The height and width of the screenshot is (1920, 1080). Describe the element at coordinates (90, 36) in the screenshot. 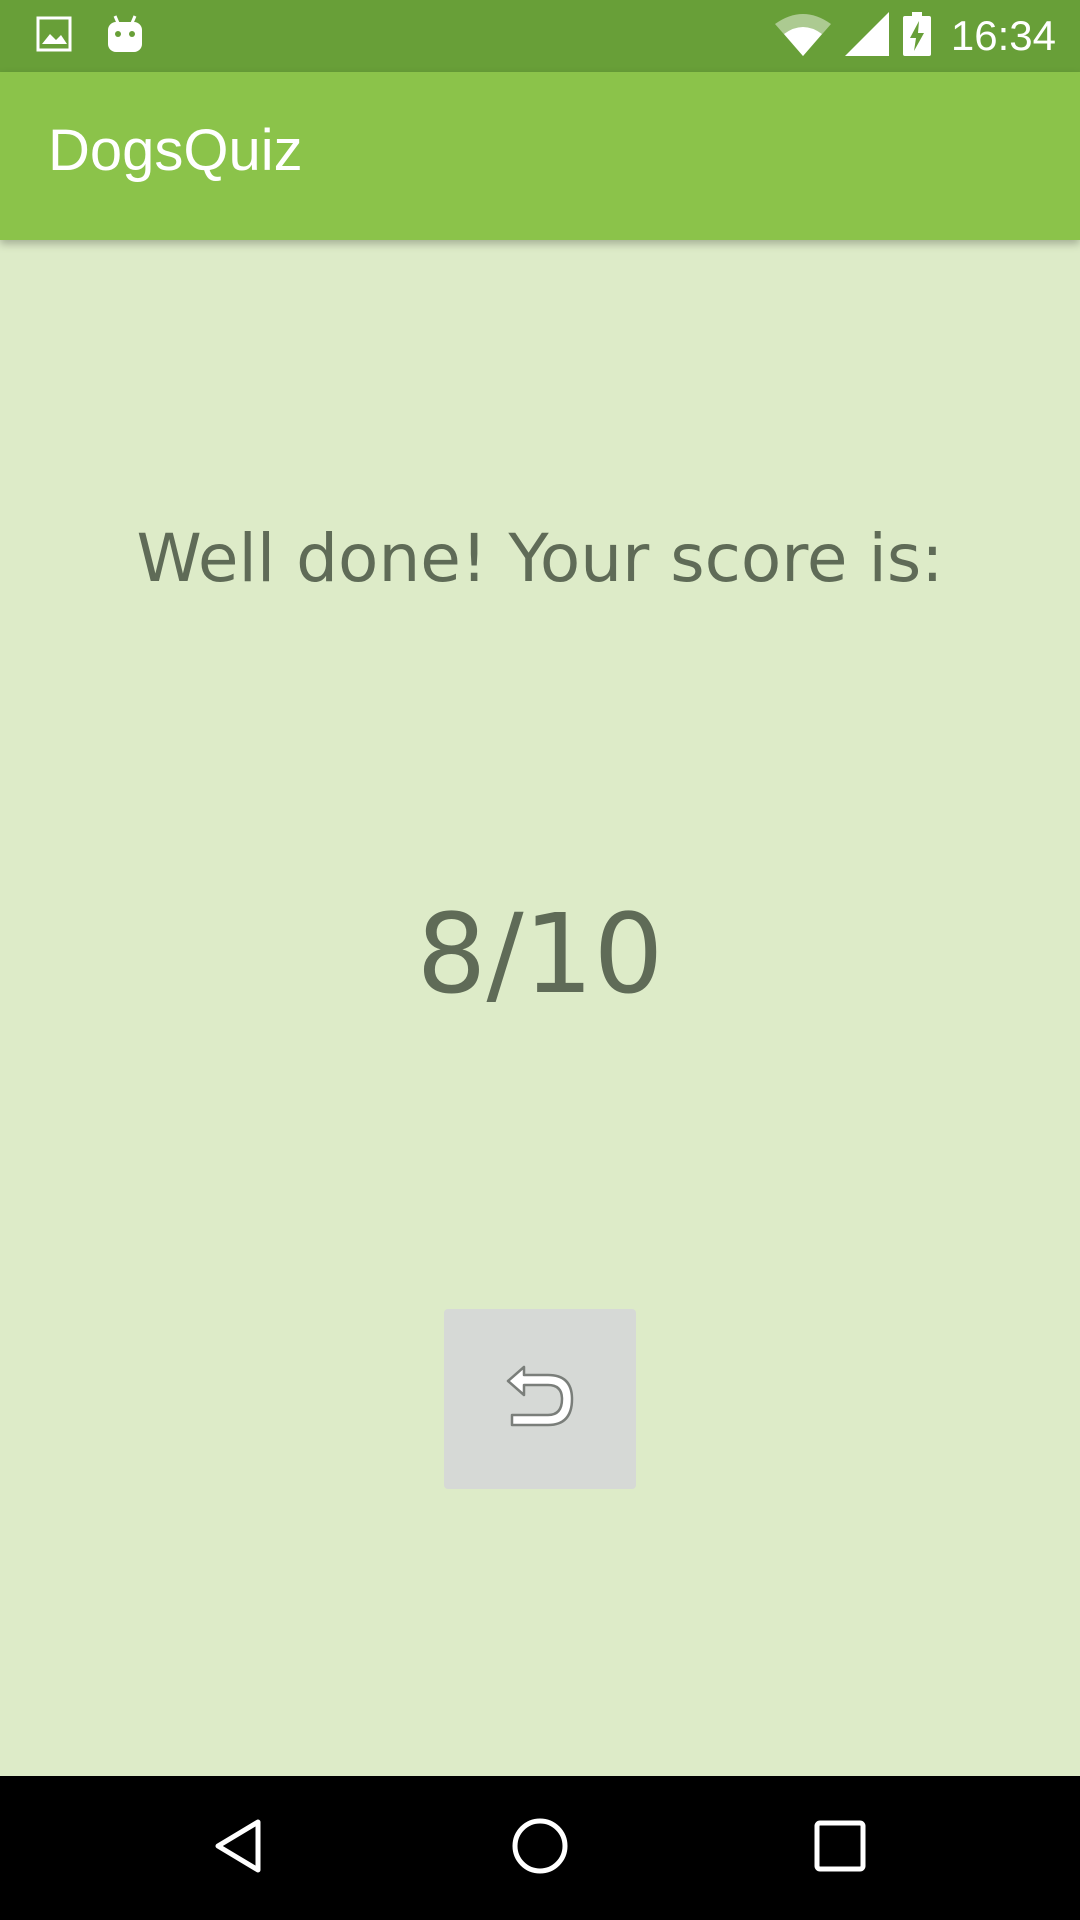

I see `status-left-icons` at that location.